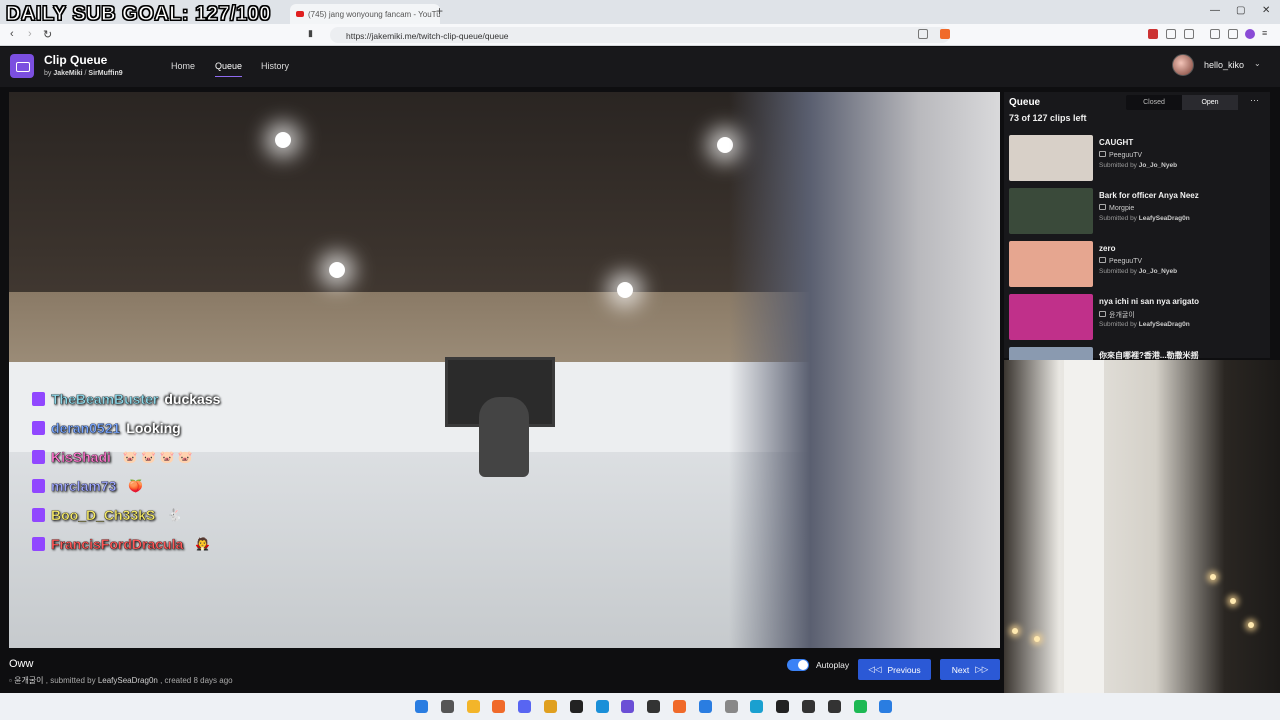  Describe the element at coordinates (1149, 301) in the screenshot. I see `queue-item-title: nya ichi ni san nya arigato` at that location.